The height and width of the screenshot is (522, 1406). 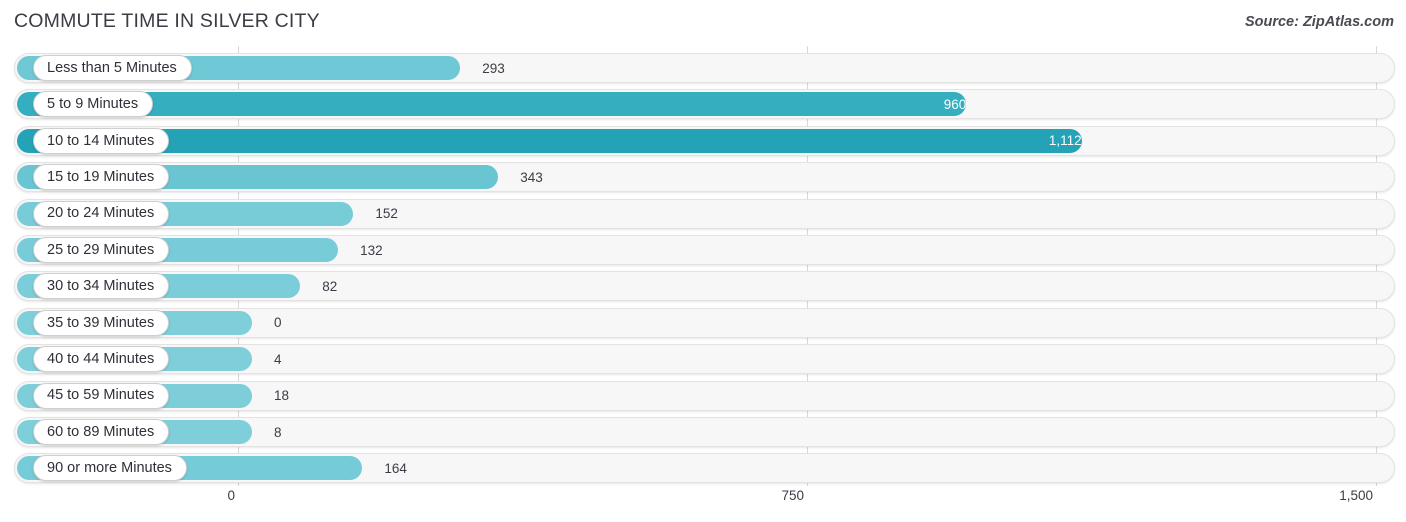 I want to click on x-axis-tick-label: 0, so click(x=231, y=495).